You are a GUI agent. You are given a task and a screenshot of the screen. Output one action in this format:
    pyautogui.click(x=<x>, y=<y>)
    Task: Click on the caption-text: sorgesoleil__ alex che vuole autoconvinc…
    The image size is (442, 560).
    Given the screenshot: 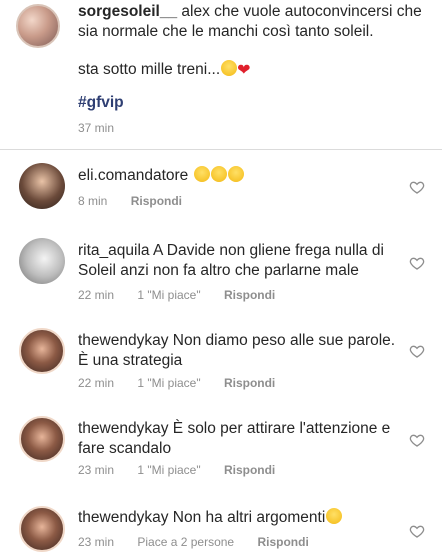 What is the action you would take?
    pyautogui.click(x=254, y=41)
    